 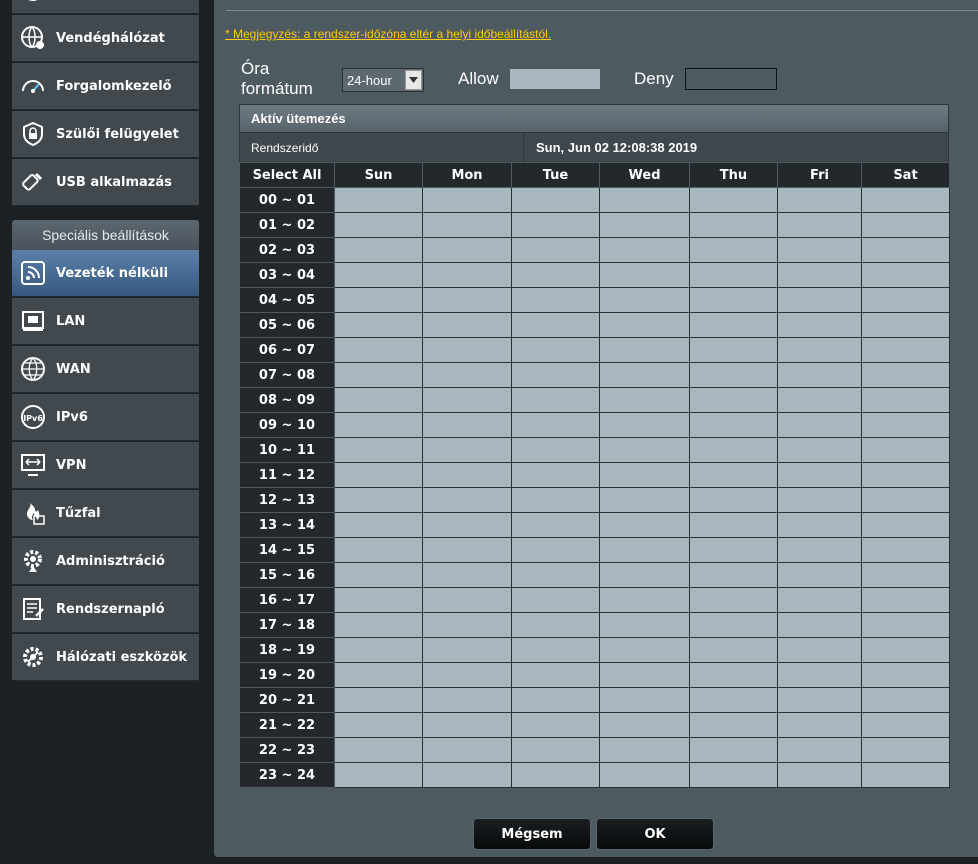 What do you see at coordinates (105, 465) in the screenshot?
I see `sidebar-item-vpn: VPN` at bounding box center [105, 465].